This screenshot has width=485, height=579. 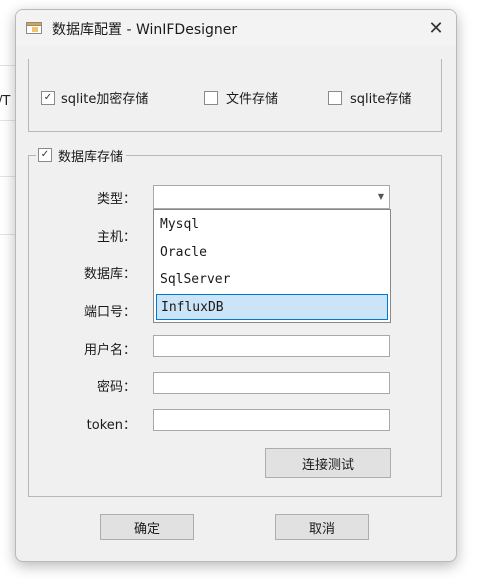 I want to click on dropdown-option-influxdb: InfluxDB, so click(x=272, y=307).